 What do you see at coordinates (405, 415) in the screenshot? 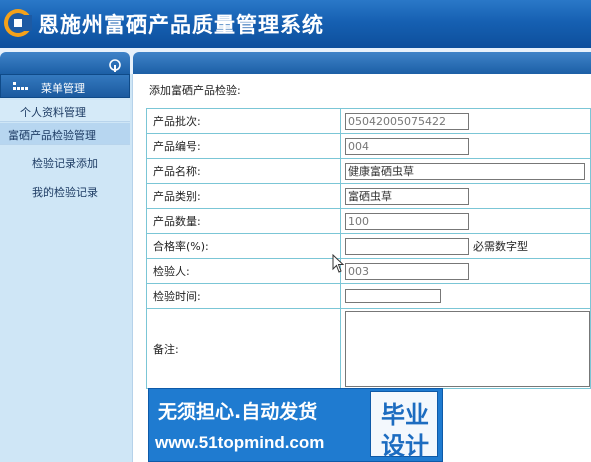
I see `watermark-badge-line1: 毕业` at bounding box center [405, 415].